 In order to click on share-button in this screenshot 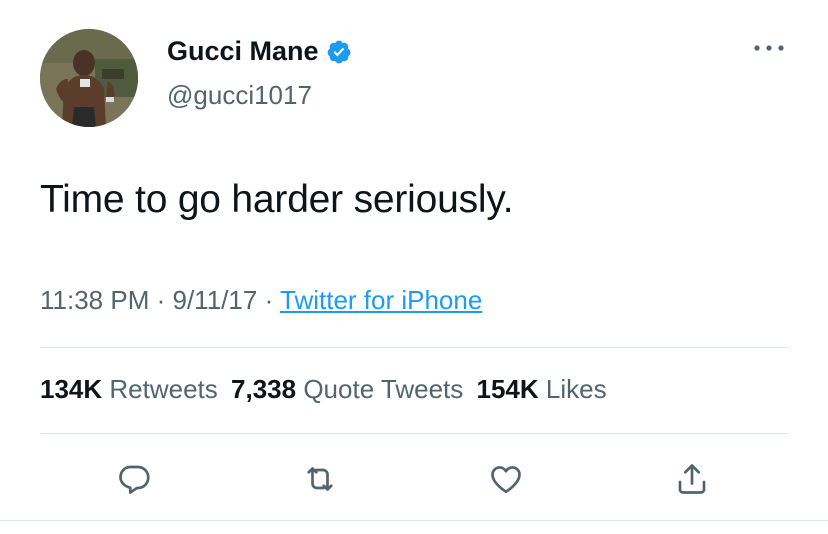, I will do `click(692, 479)`.